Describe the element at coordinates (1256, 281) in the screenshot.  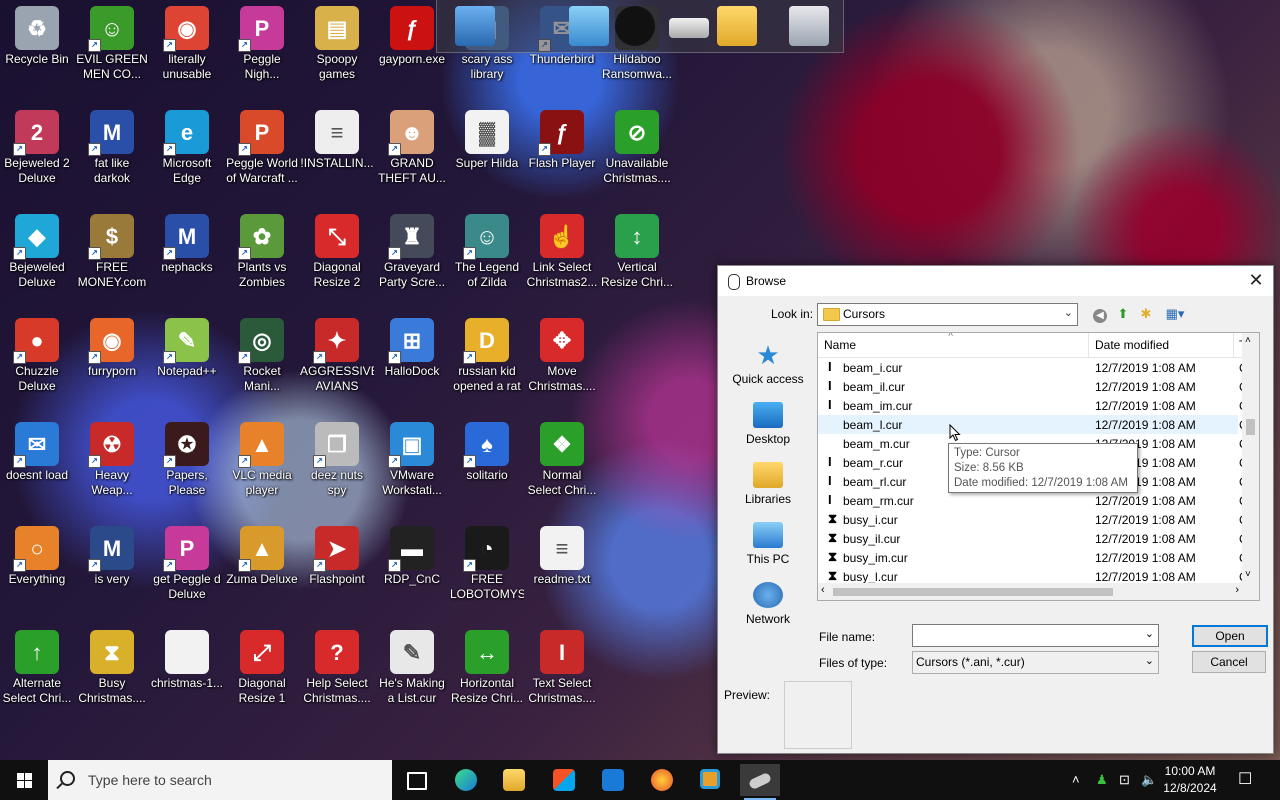
I see `close-button: ✕` at that location.